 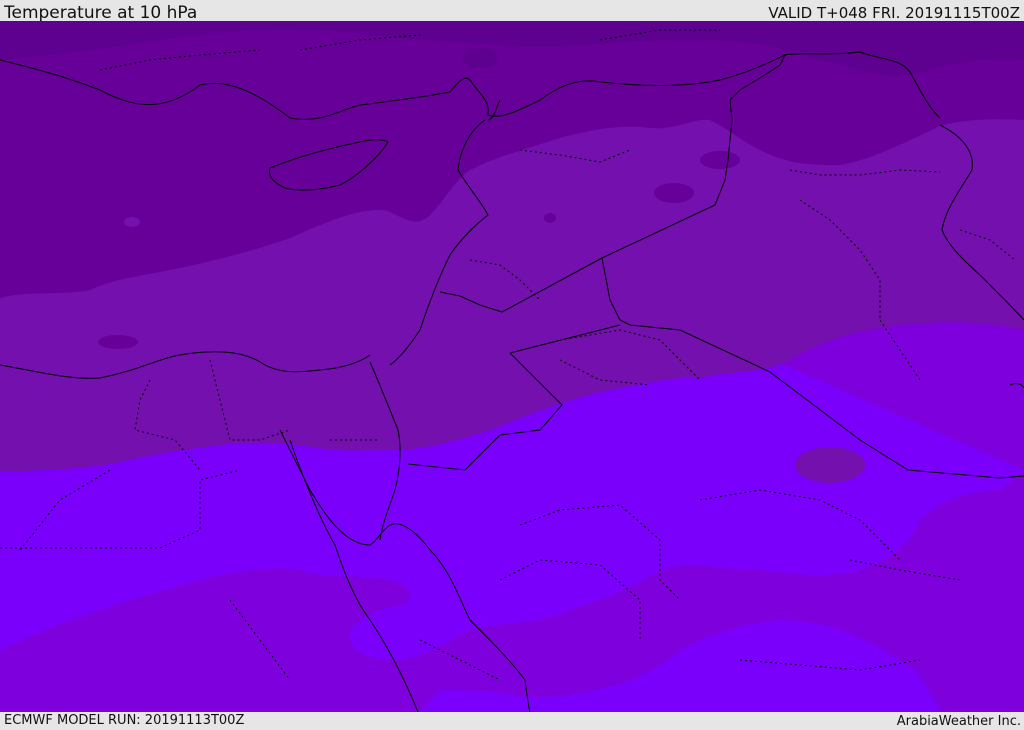 I want to click on credit-label: ArabiaWeather Inc., so click(x=958, y=721).